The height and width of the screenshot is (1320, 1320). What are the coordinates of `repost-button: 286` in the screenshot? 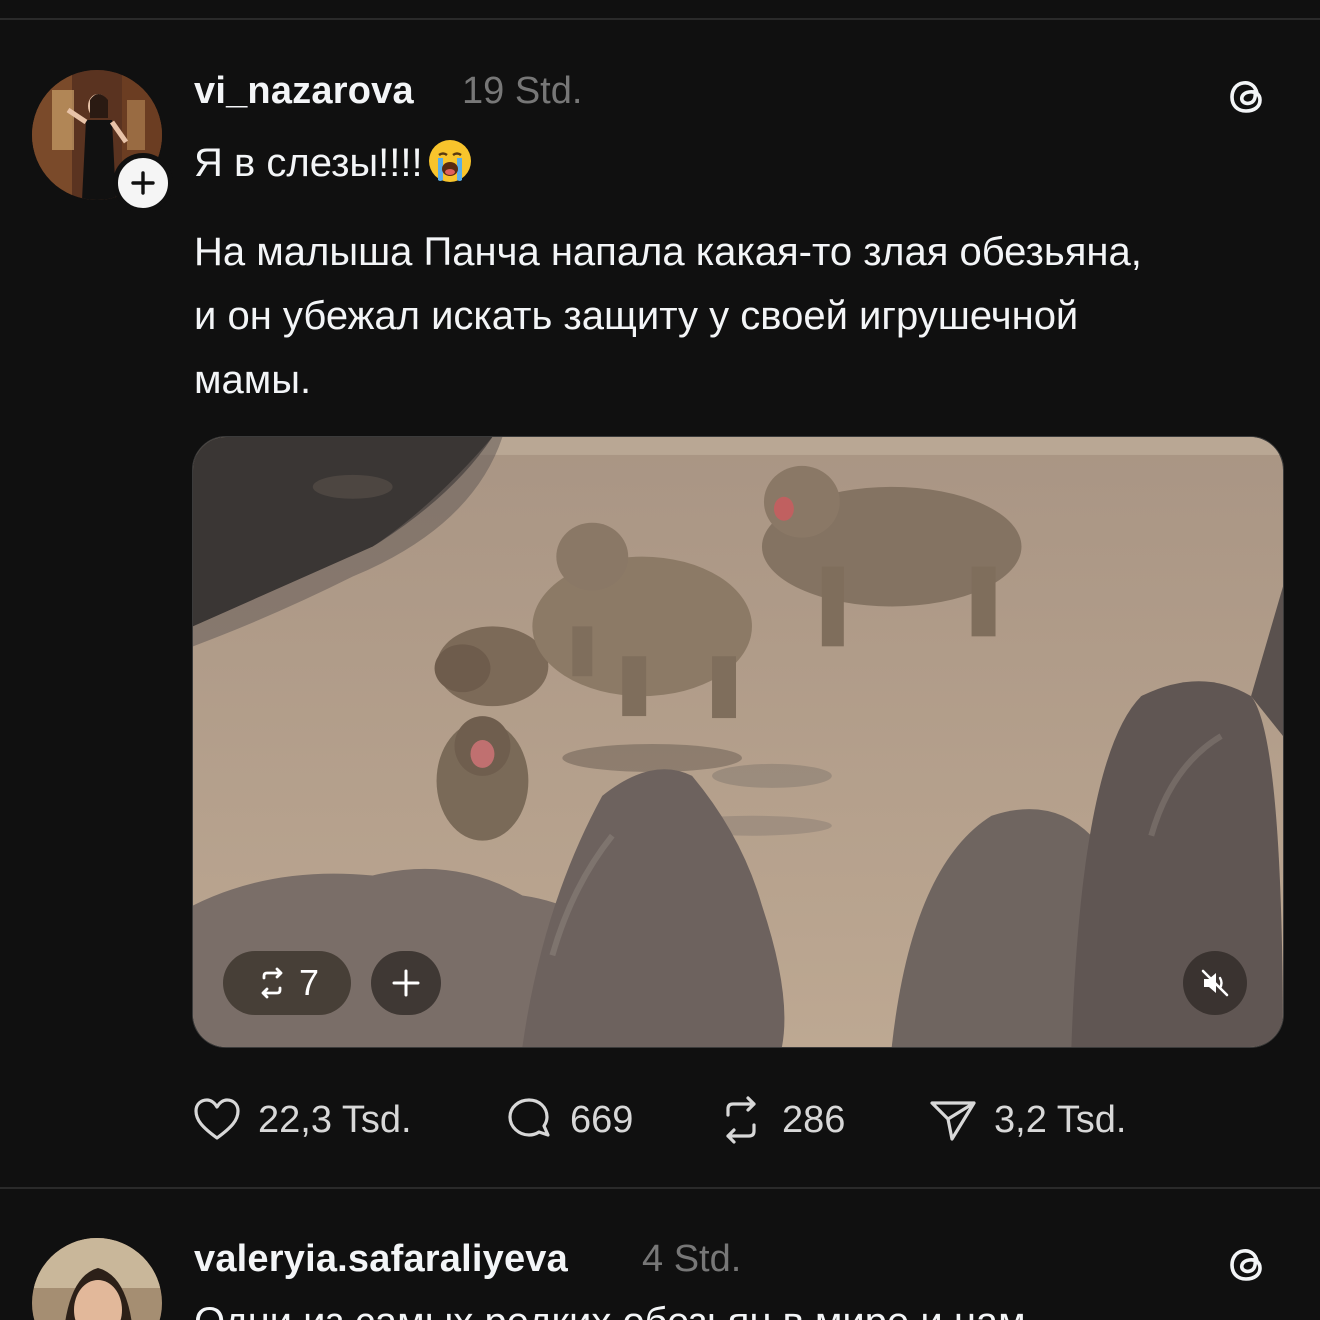 It's located at (780, 1120).